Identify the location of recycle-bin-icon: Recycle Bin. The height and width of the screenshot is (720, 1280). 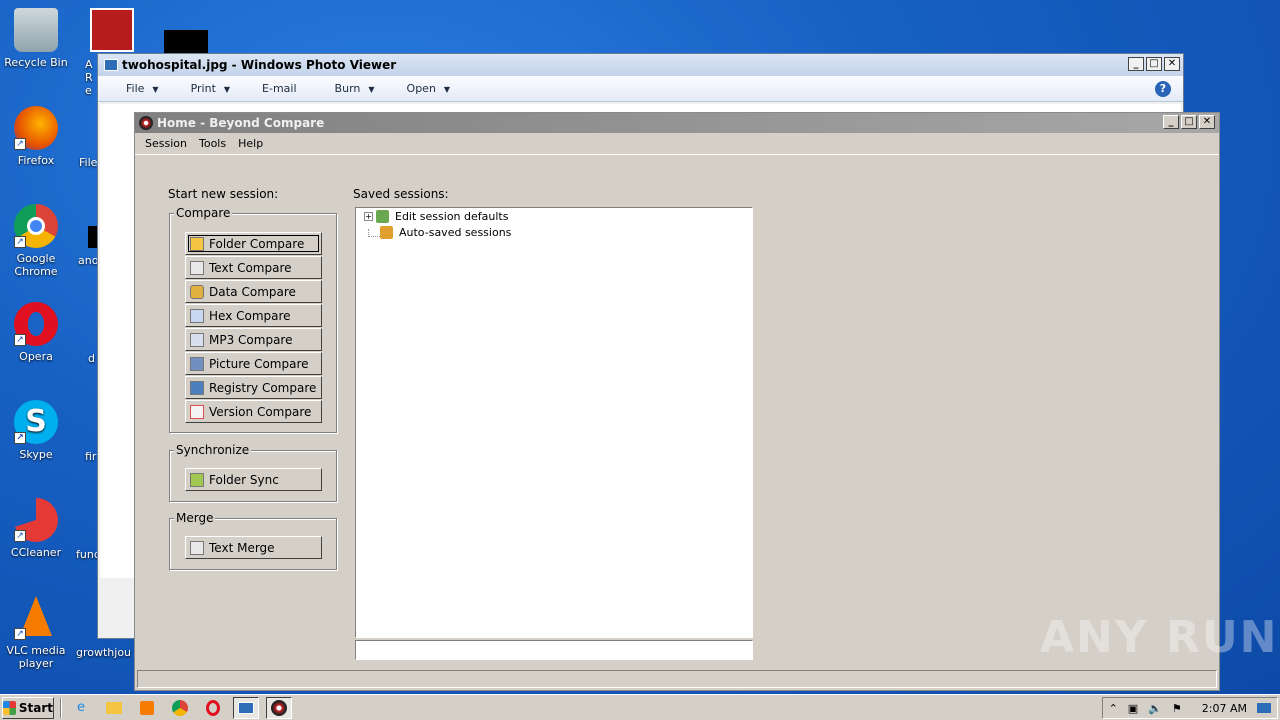
(36, 38).